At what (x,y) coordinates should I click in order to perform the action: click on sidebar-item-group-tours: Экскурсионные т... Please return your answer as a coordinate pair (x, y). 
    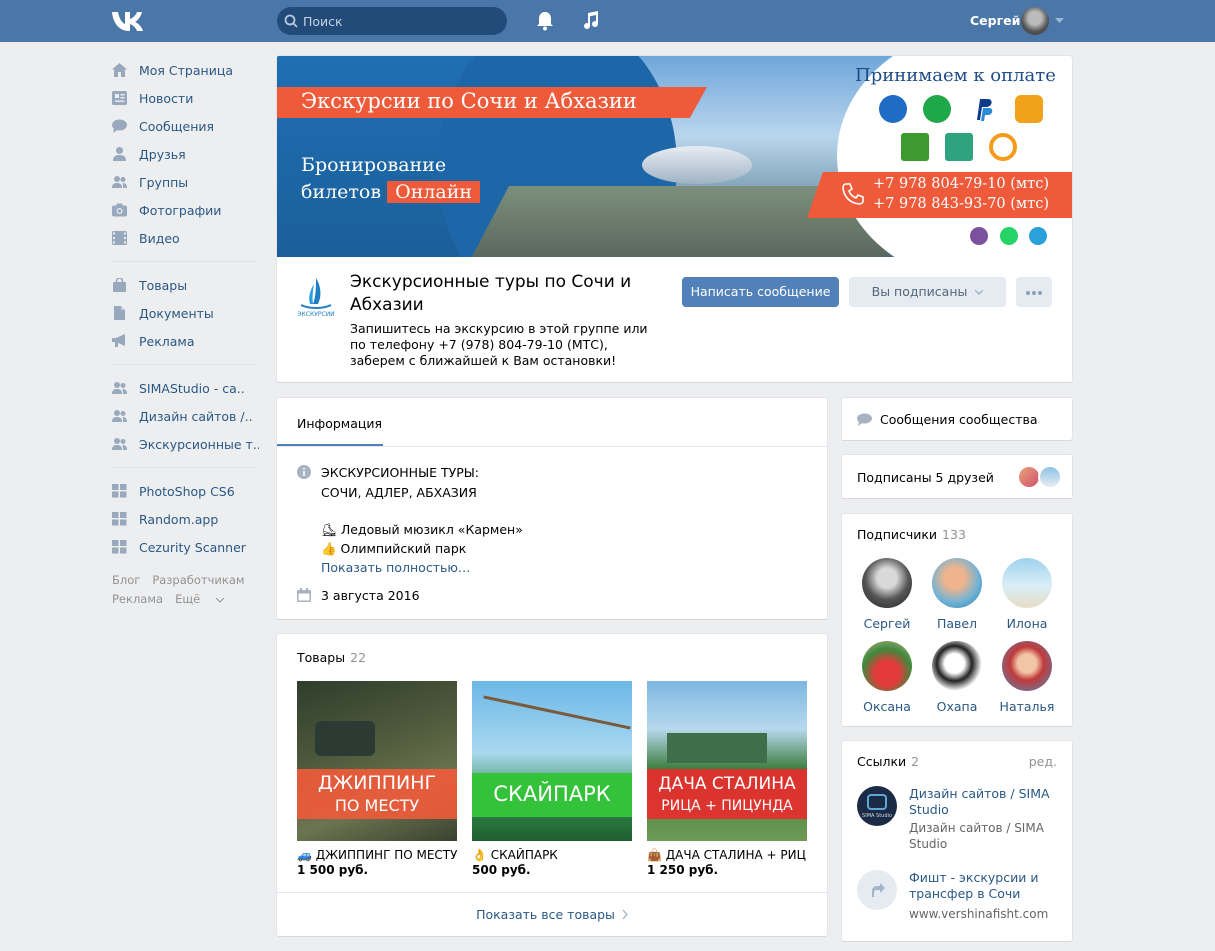
    Looking at the image, I should click on (185, 444).